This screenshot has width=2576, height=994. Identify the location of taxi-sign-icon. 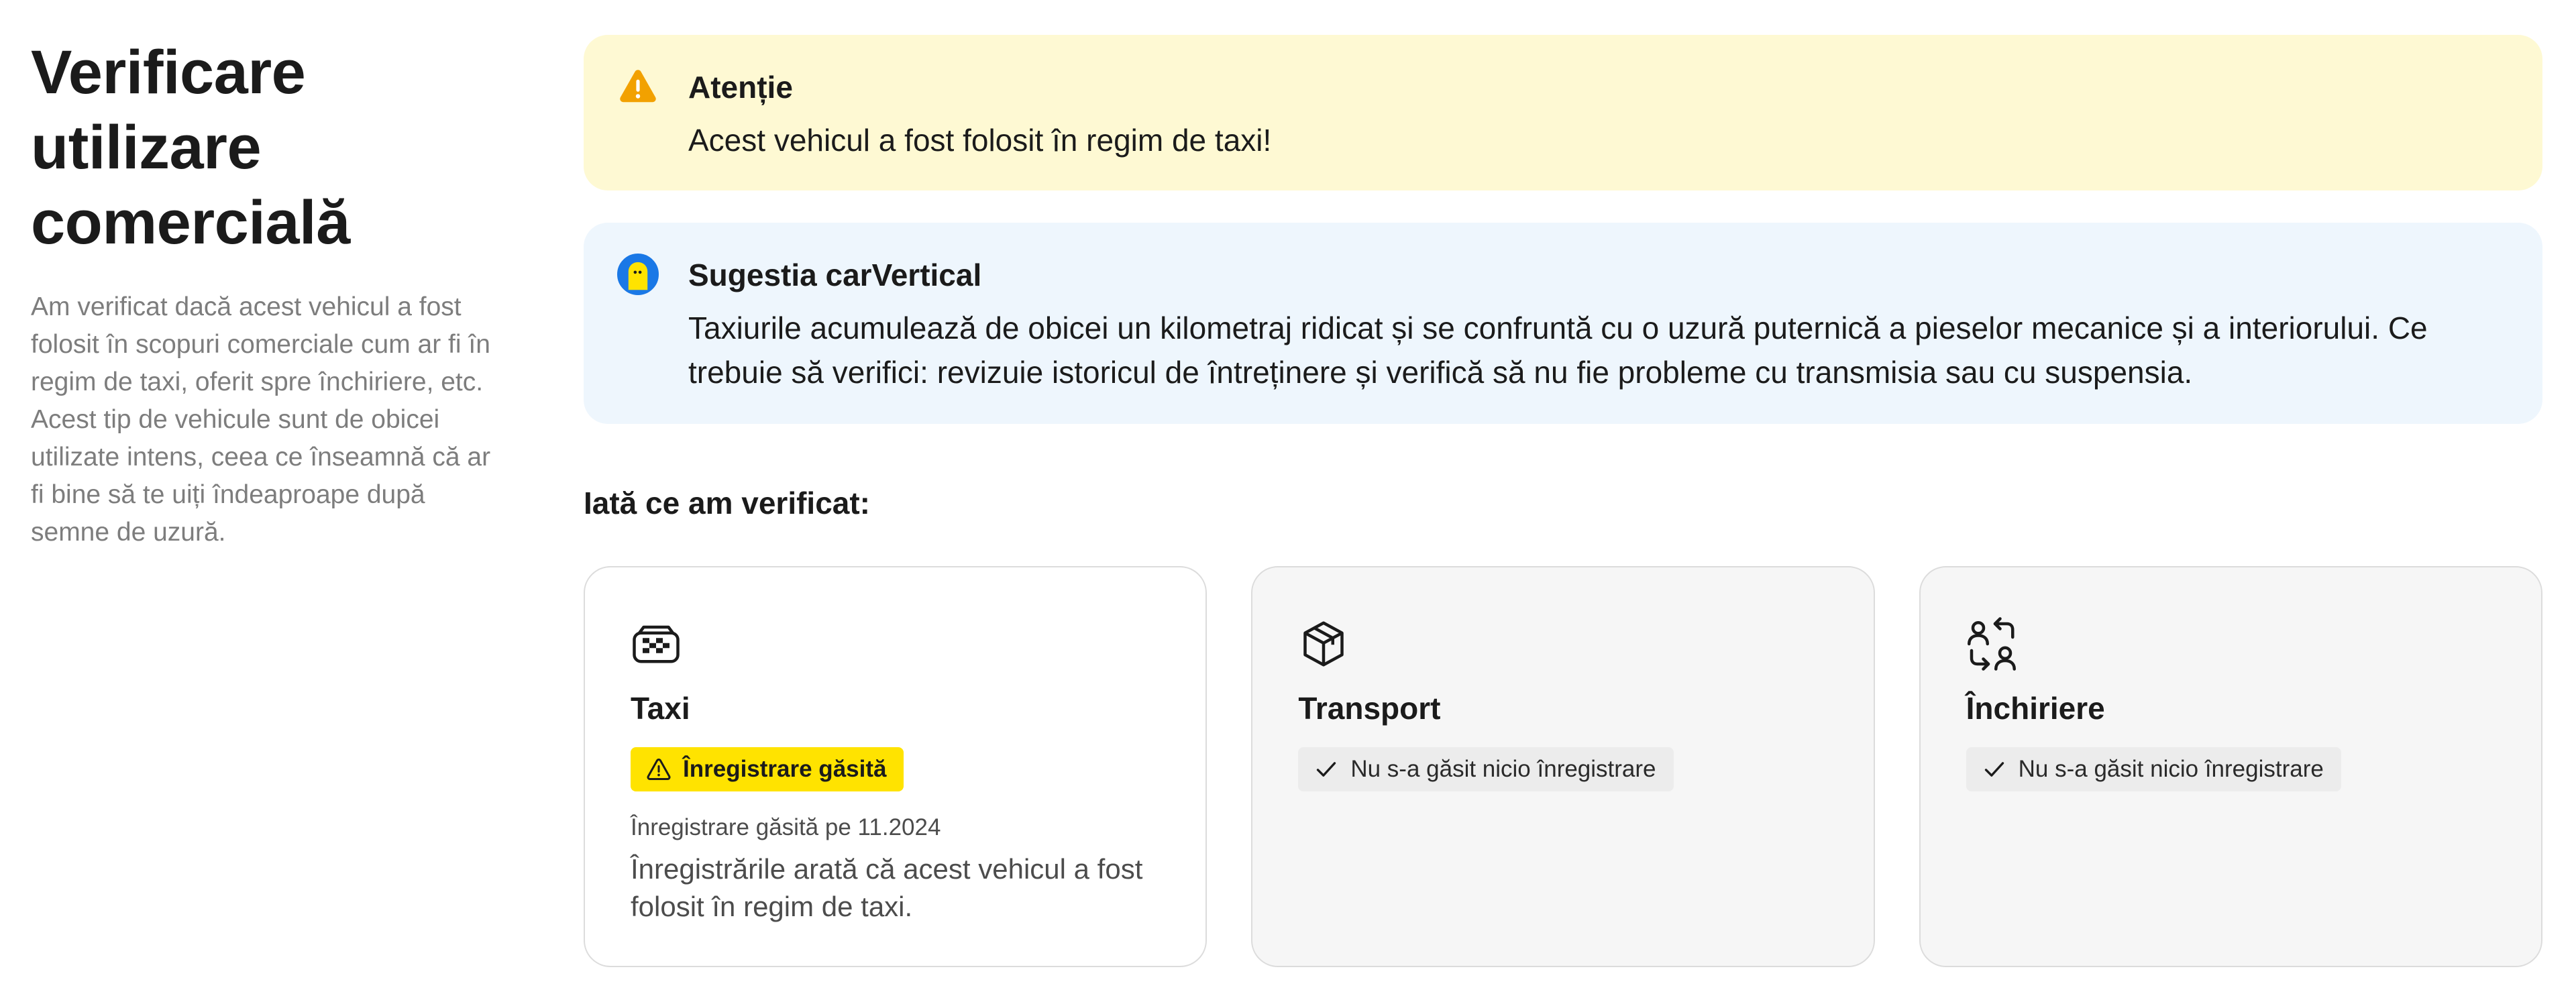
(656, 644).